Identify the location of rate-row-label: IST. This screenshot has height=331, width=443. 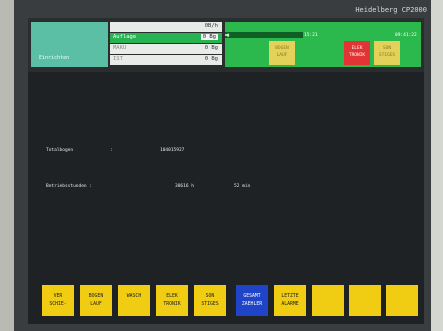
(118, 59).